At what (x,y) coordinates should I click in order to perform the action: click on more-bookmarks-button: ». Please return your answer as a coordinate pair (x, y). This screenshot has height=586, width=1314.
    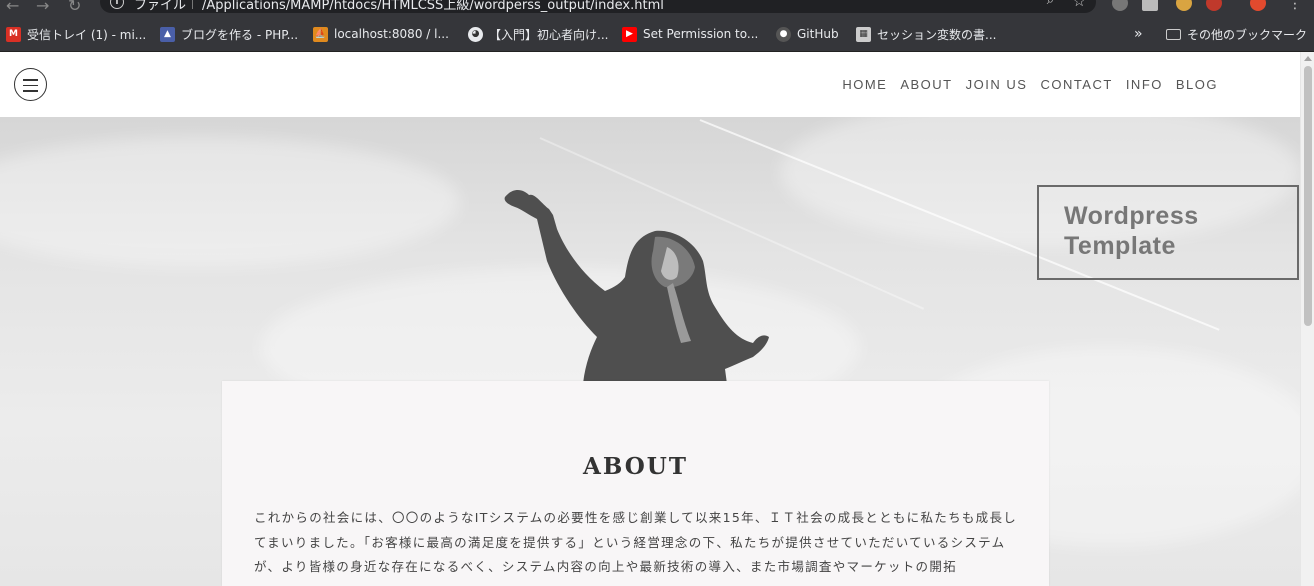
    Looking at the image, I should click on (1138, 34).